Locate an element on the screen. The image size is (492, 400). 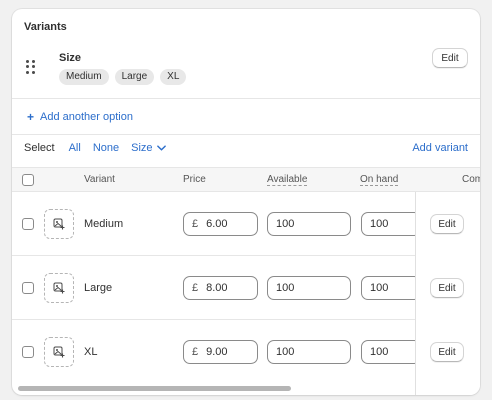
variant-name: Large is located at coordinates (98, 288).